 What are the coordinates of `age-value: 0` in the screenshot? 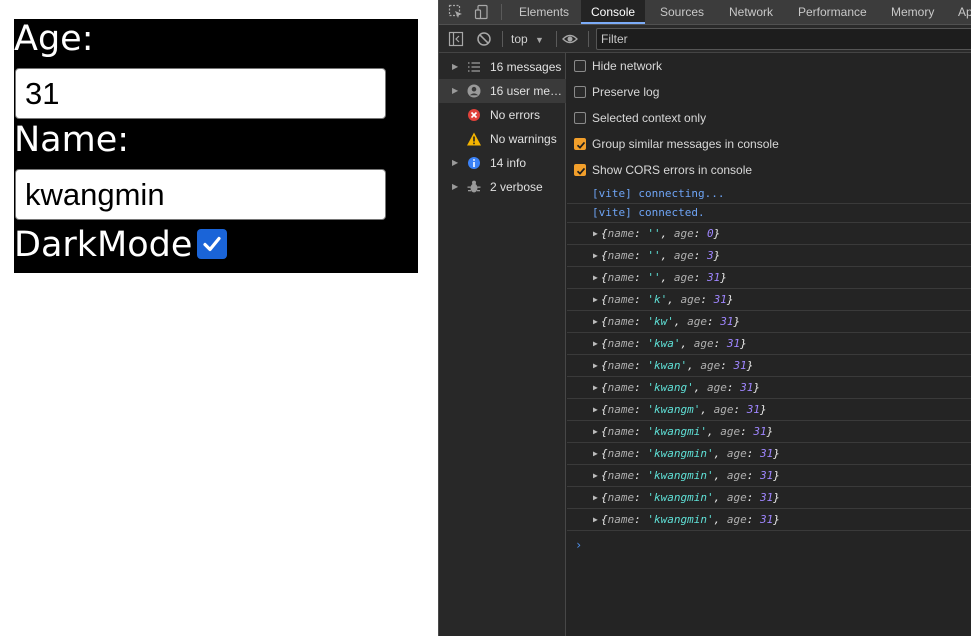 It's located at (710, 233).